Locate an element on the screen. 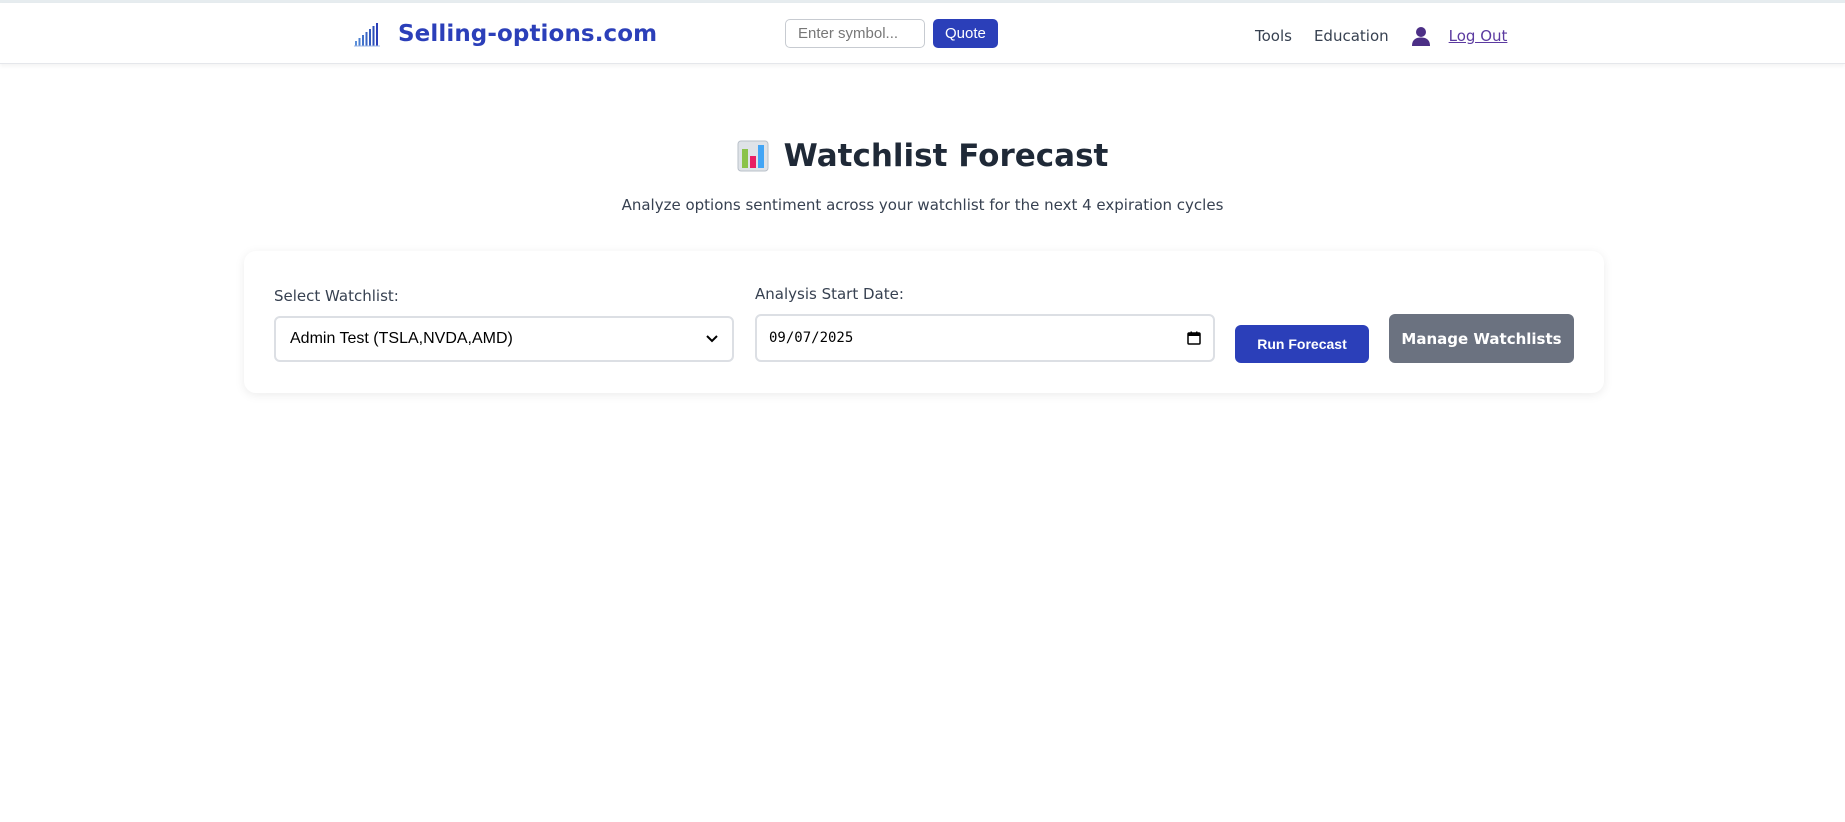  start-date-label: Analysis Start Date: is located at coordinates (829, 294).